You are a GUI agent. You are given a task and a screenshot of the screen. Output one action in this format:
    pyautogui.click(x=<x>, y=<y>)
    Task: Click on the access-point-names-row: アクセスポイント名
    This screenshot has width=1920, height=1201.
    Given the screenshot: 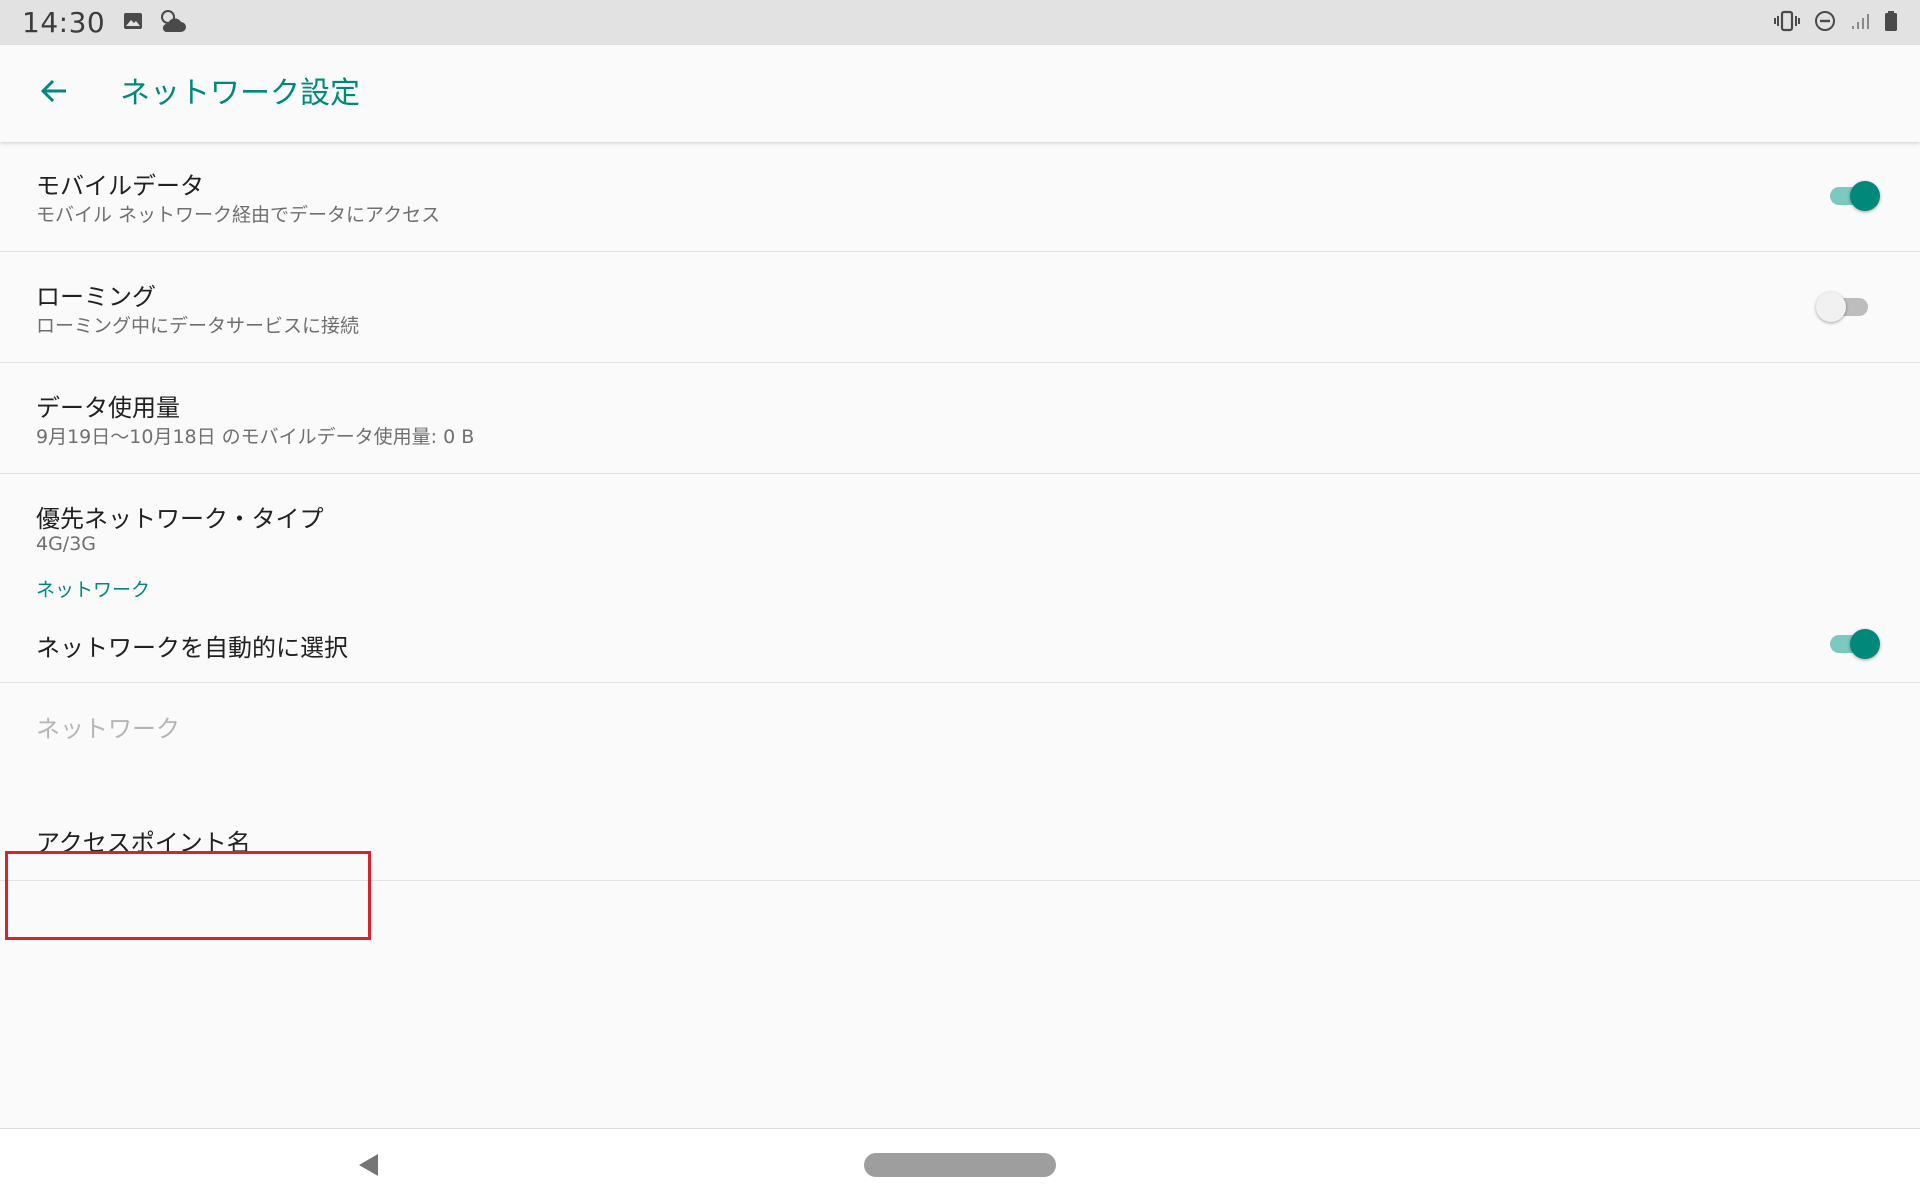 What is the action you would take?
    pyautogui.click(x=960, y=824)
    